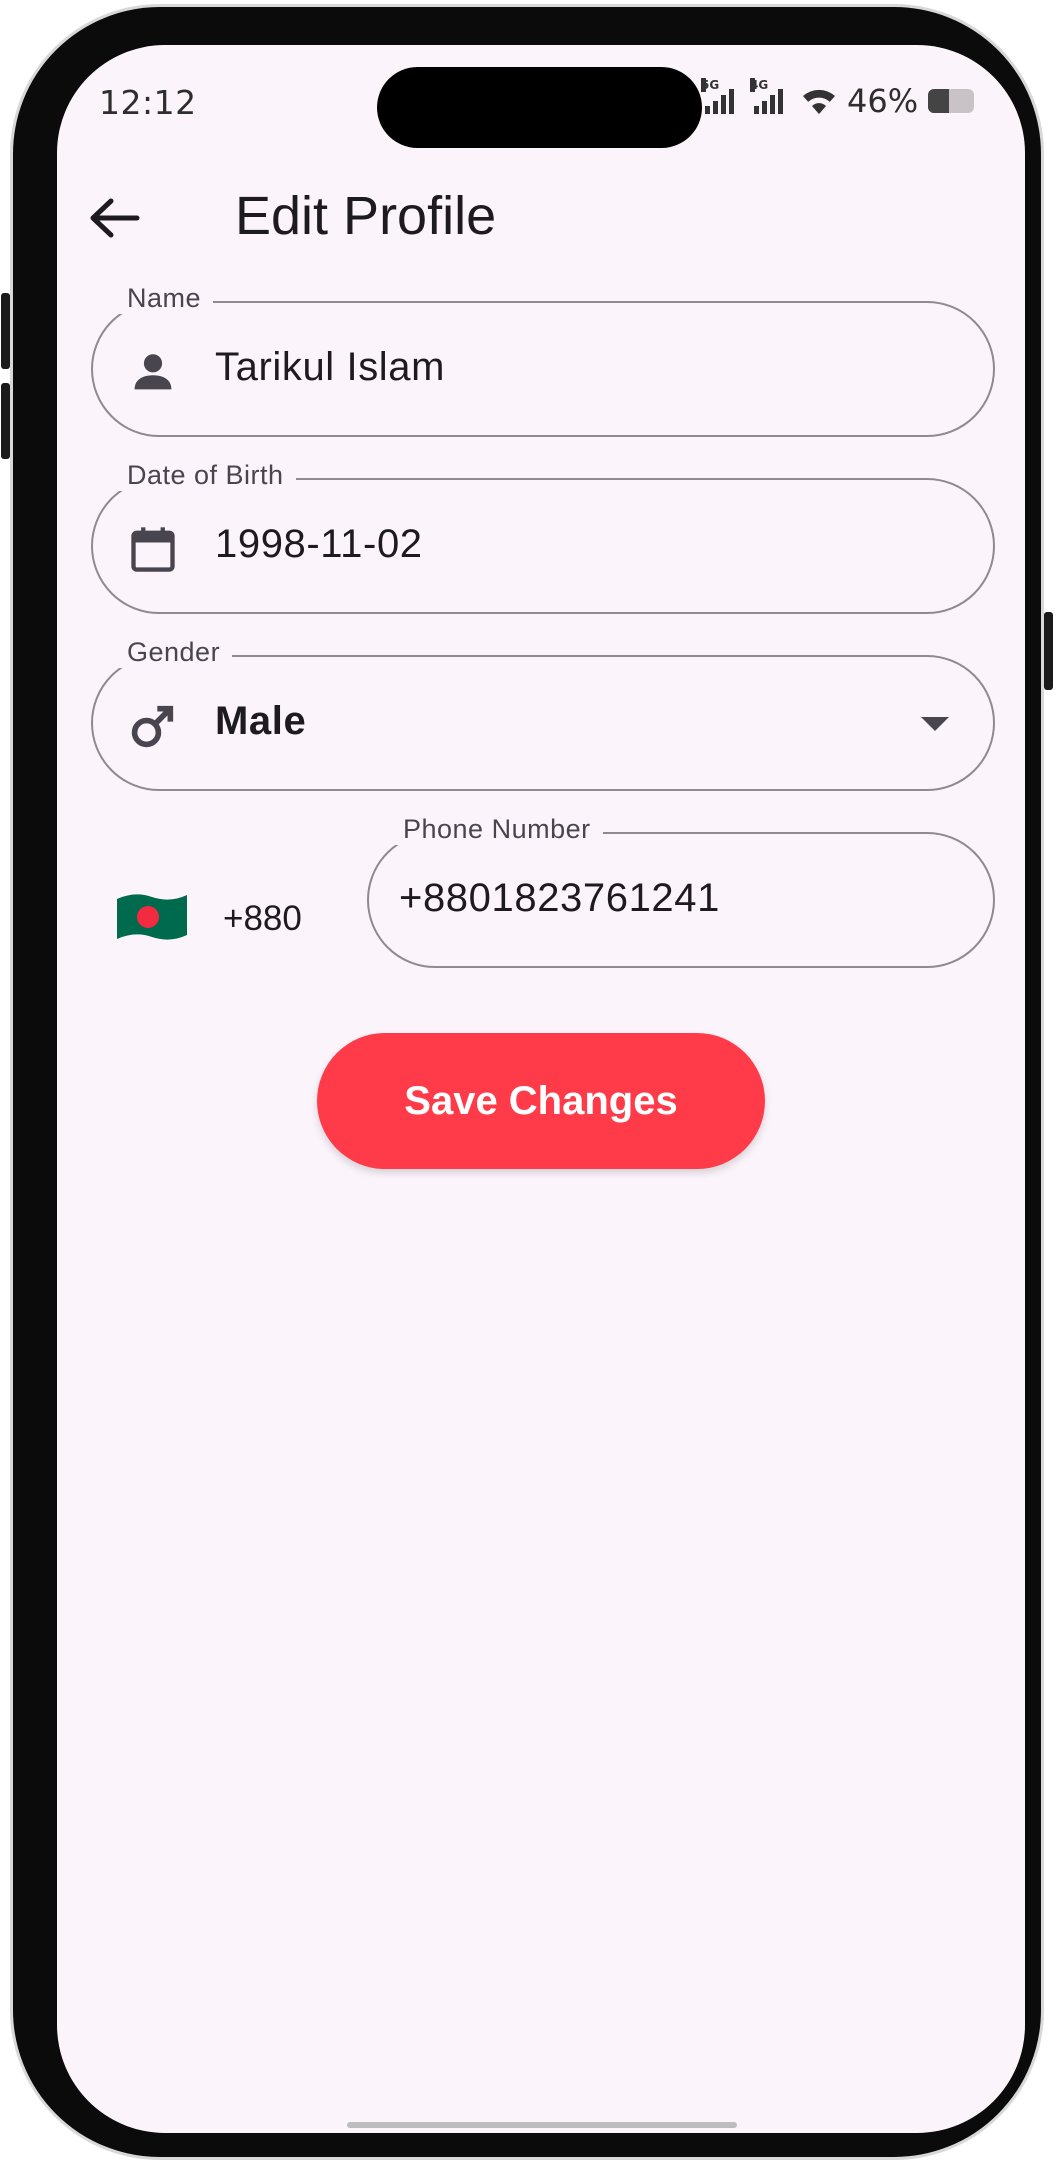  Describe the element at coordinates (205, 475) in the screenshot. I see `date-of-birth-label: Date of Birth` at that location.